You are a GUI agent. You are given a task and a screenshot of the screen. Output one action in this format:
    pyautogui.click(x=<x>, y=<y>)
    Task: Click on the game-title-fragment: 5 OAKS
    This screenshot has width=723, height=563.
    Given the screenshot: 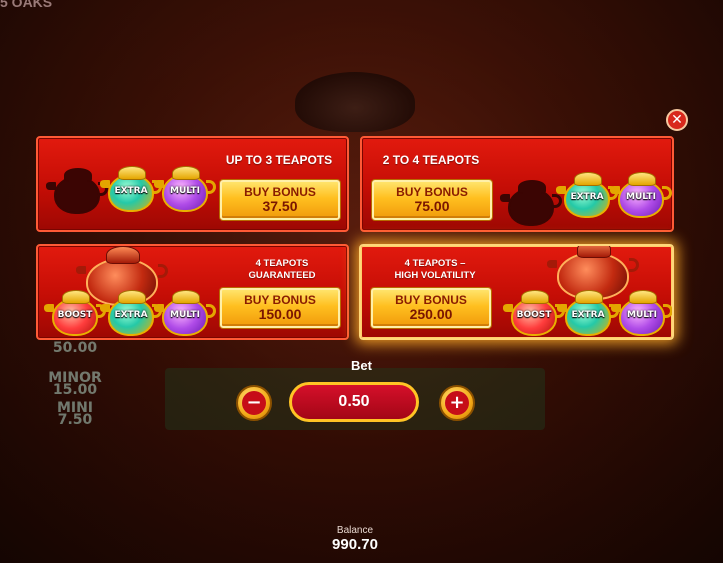 What is the action you would take?
    pyautogui.click(x=26, y=5)
    